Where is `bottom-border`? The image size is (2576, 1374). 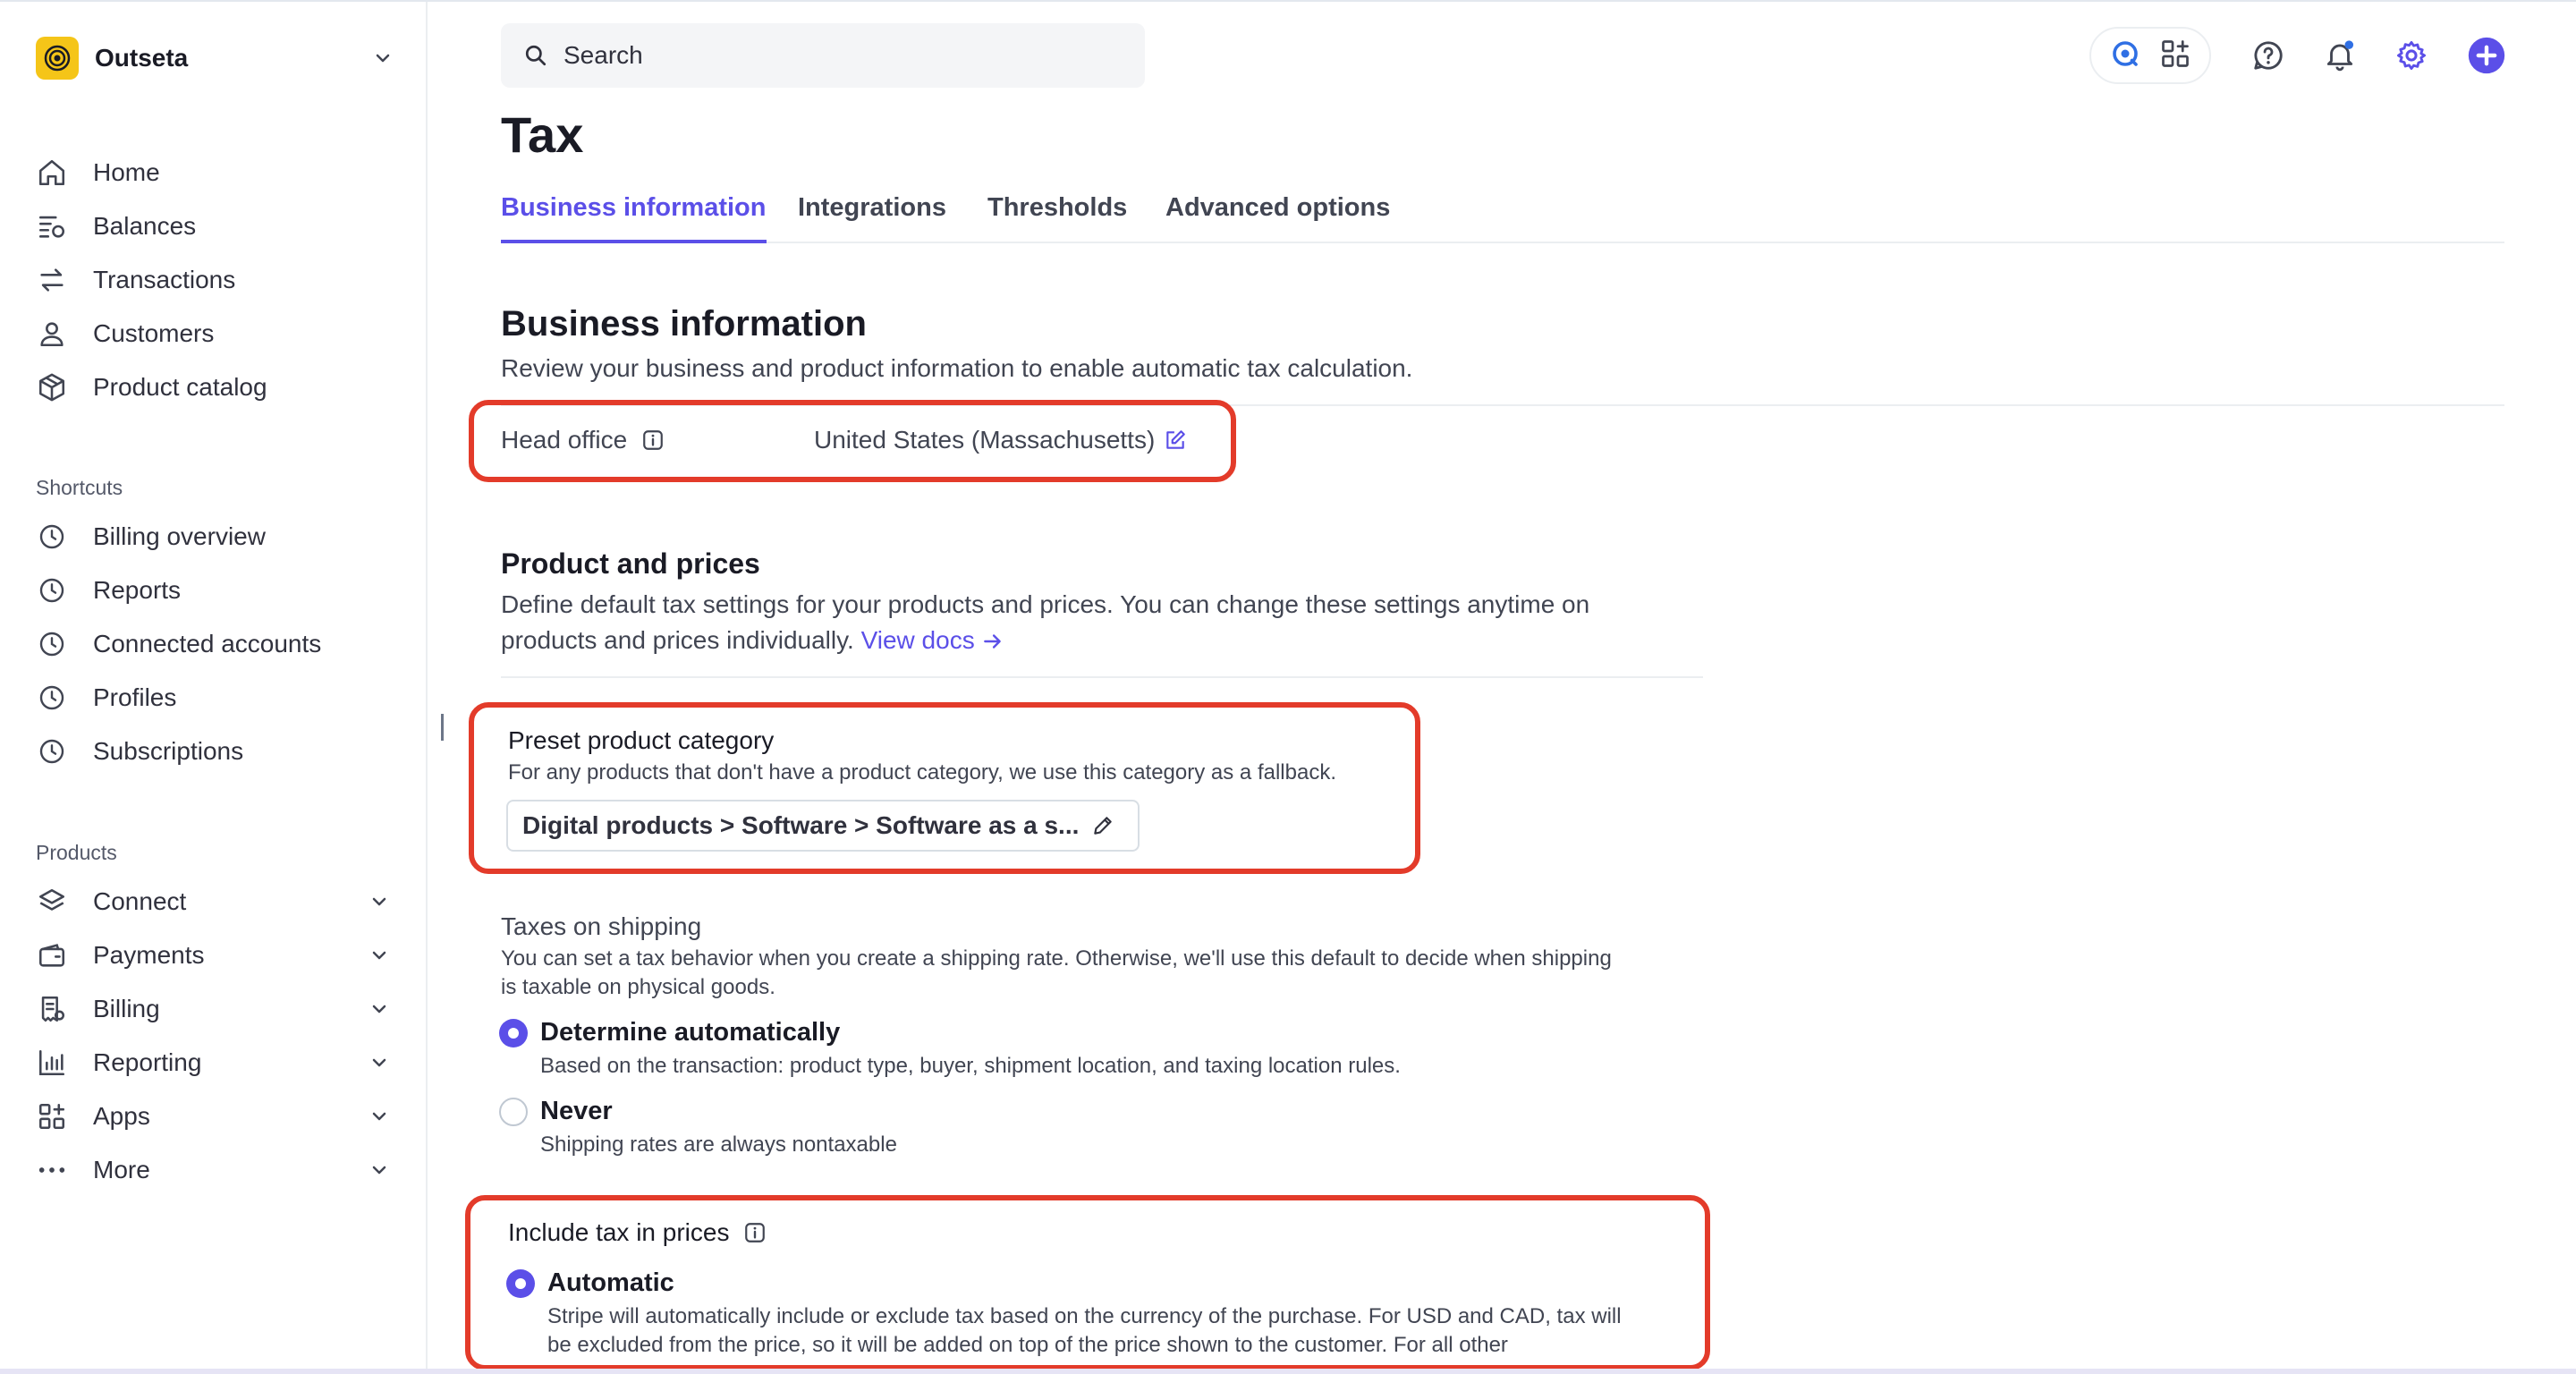 bottom-border is located at coordinates (1288, 1371).